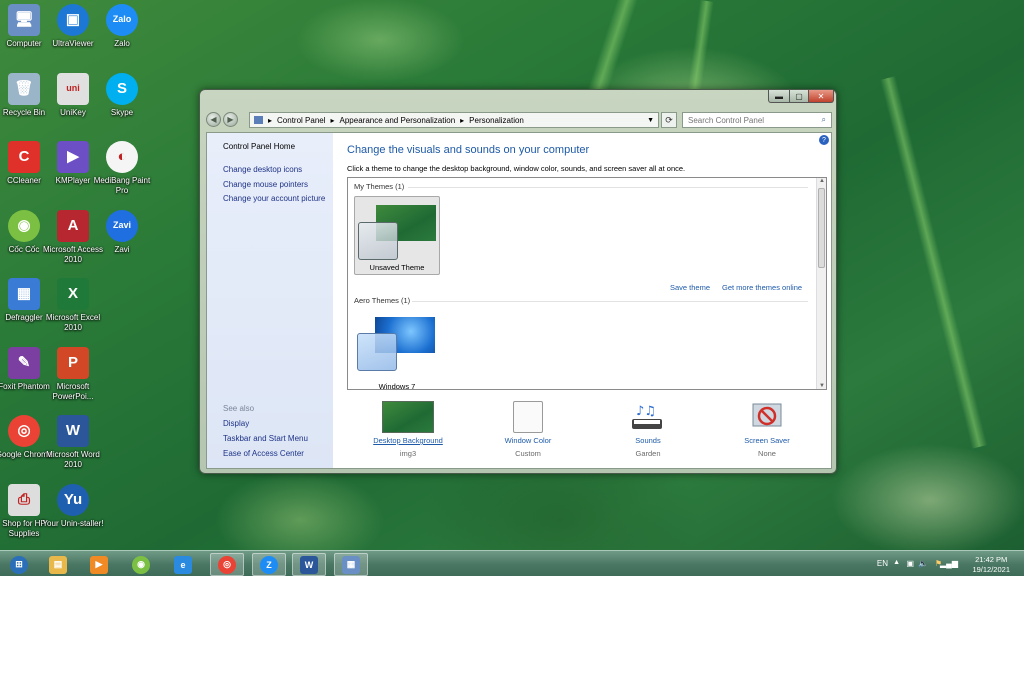  Describe the element at coordinates (58, 564) in the screenshot. I see `taskbar-button: ▤` at that location.